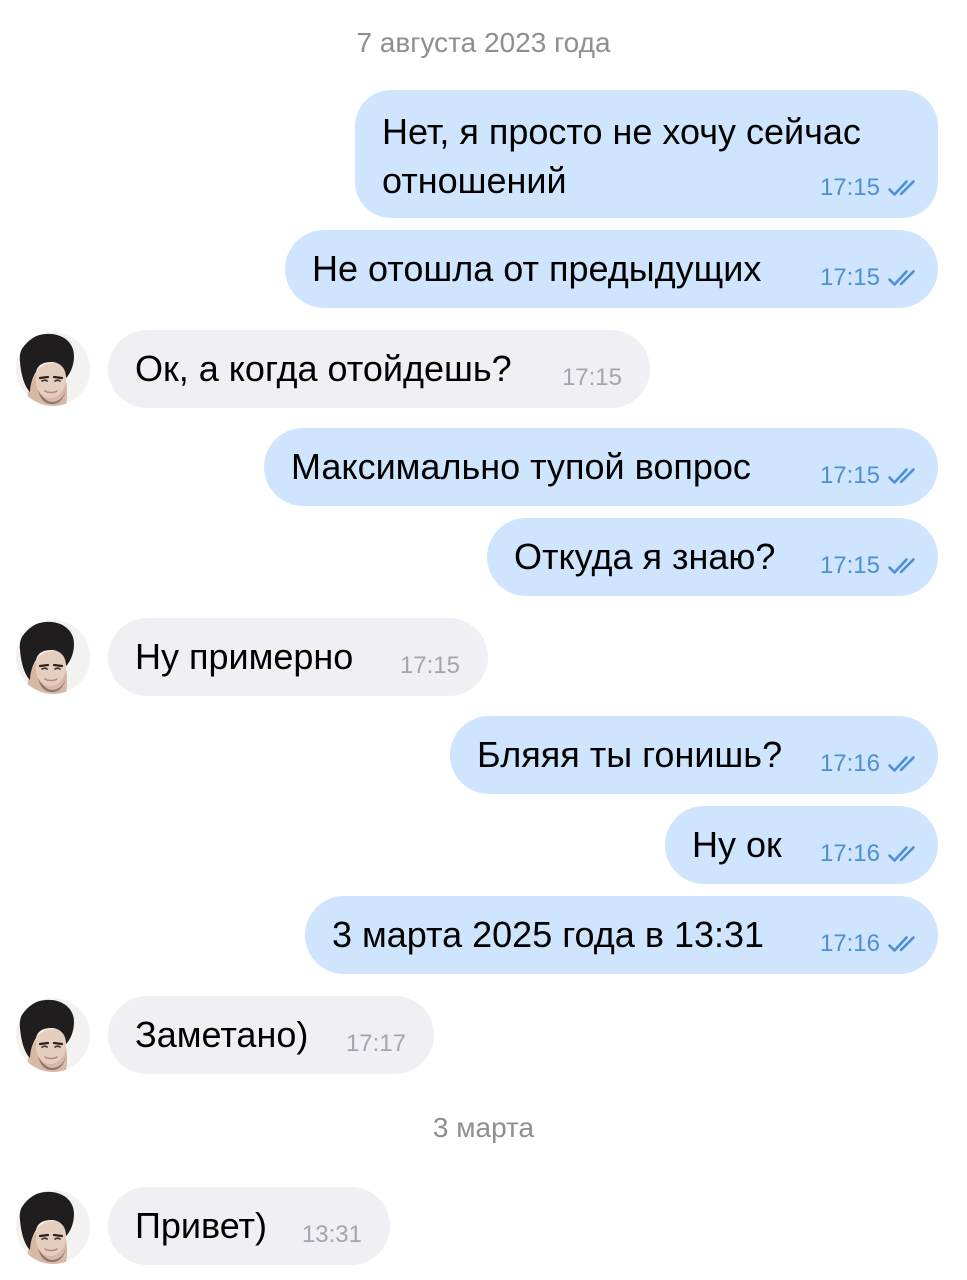 The height and width of the screenshot is (1280, 967). Describe the element at coordinates (483, 1127) in the screenshot. I see `date-separator: 3 марта` at that location.